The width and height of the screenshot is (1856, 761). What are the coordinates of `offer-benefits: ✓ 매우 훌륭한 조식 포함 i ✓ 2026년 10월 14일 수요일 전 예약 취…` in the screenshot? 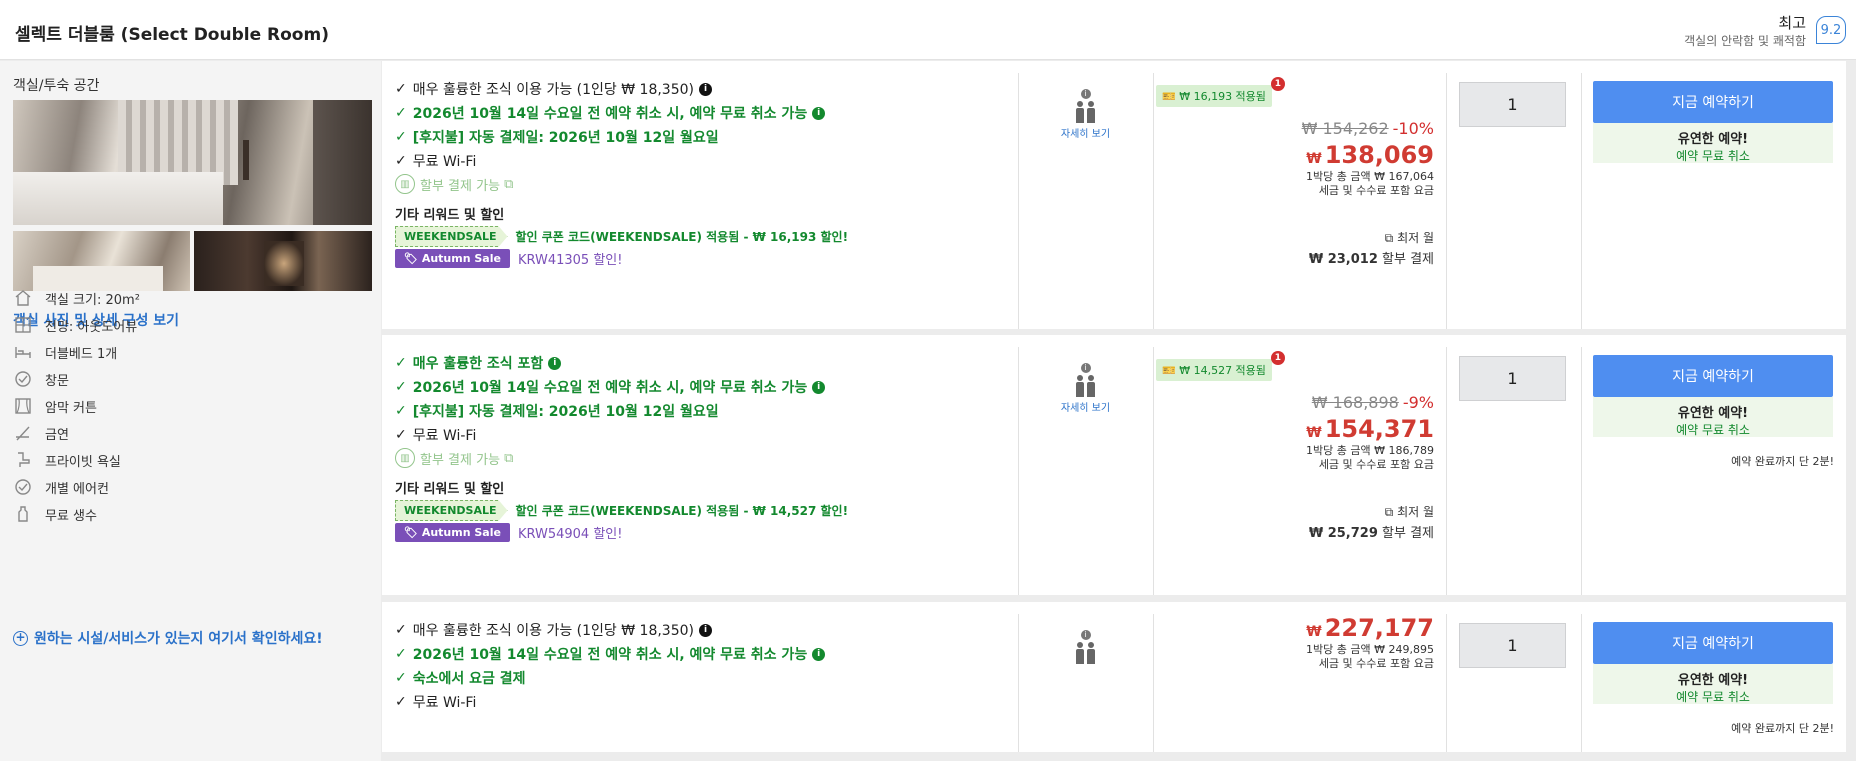 It's located at (700, 471).